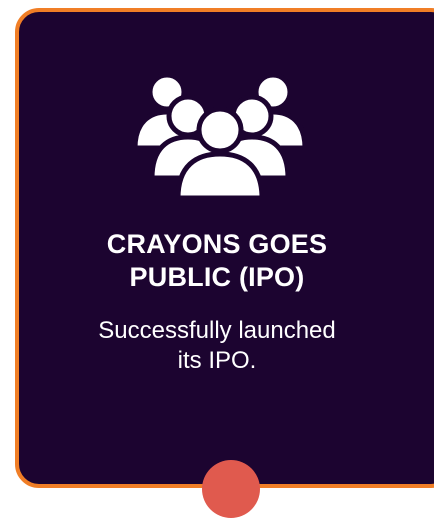 The width and height of the screenshot is (434, 518). Describe the element at coordinates (231, 489) in the screenshot. I see `timeline-marker-dot` at that location.